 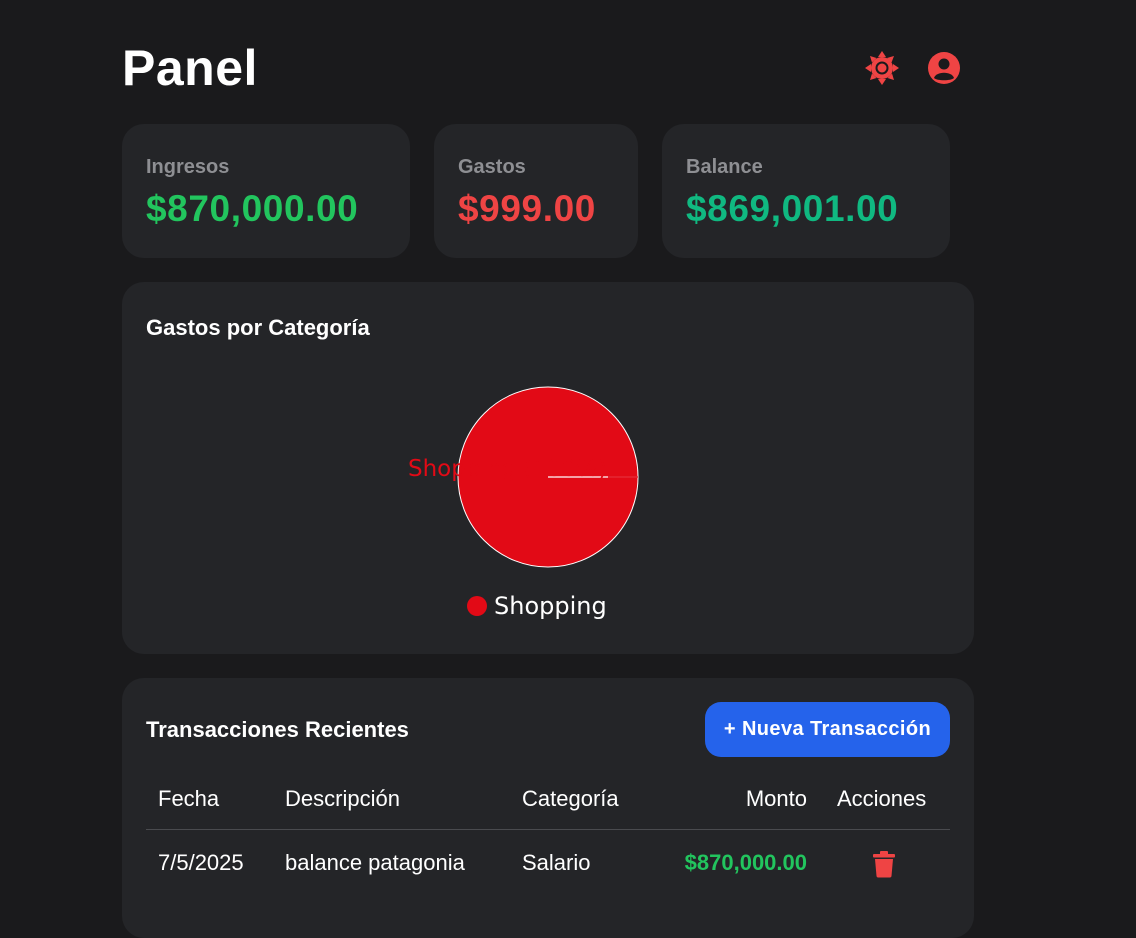 What do you see at coordinates (724, 167) in the screenshot?
I see `balance-label: Balance` at bounding box center [724, 167].